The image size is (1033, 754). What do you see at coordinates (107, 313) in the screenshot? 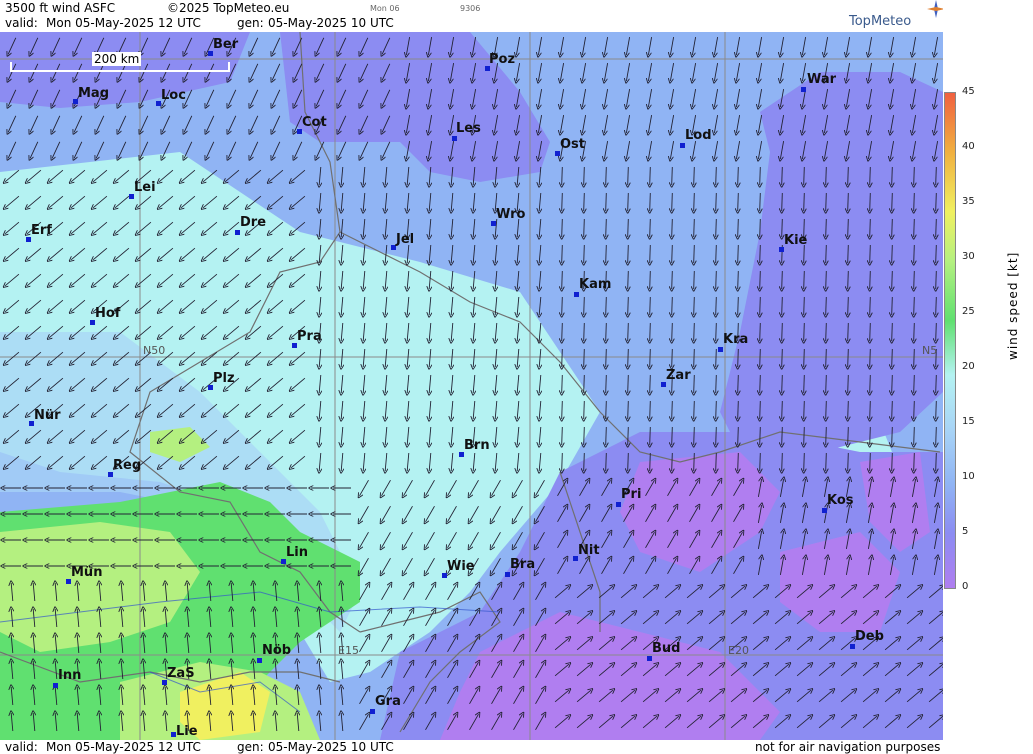
I see `city-hof: Hof` at bounding box center [107, 313].